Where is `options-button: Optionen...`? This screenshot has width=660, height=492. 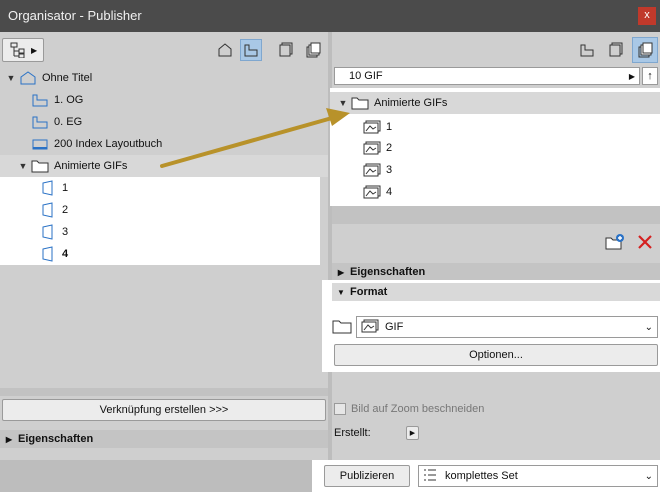 options-button: Optionen... is located at coordinates (496, 355).